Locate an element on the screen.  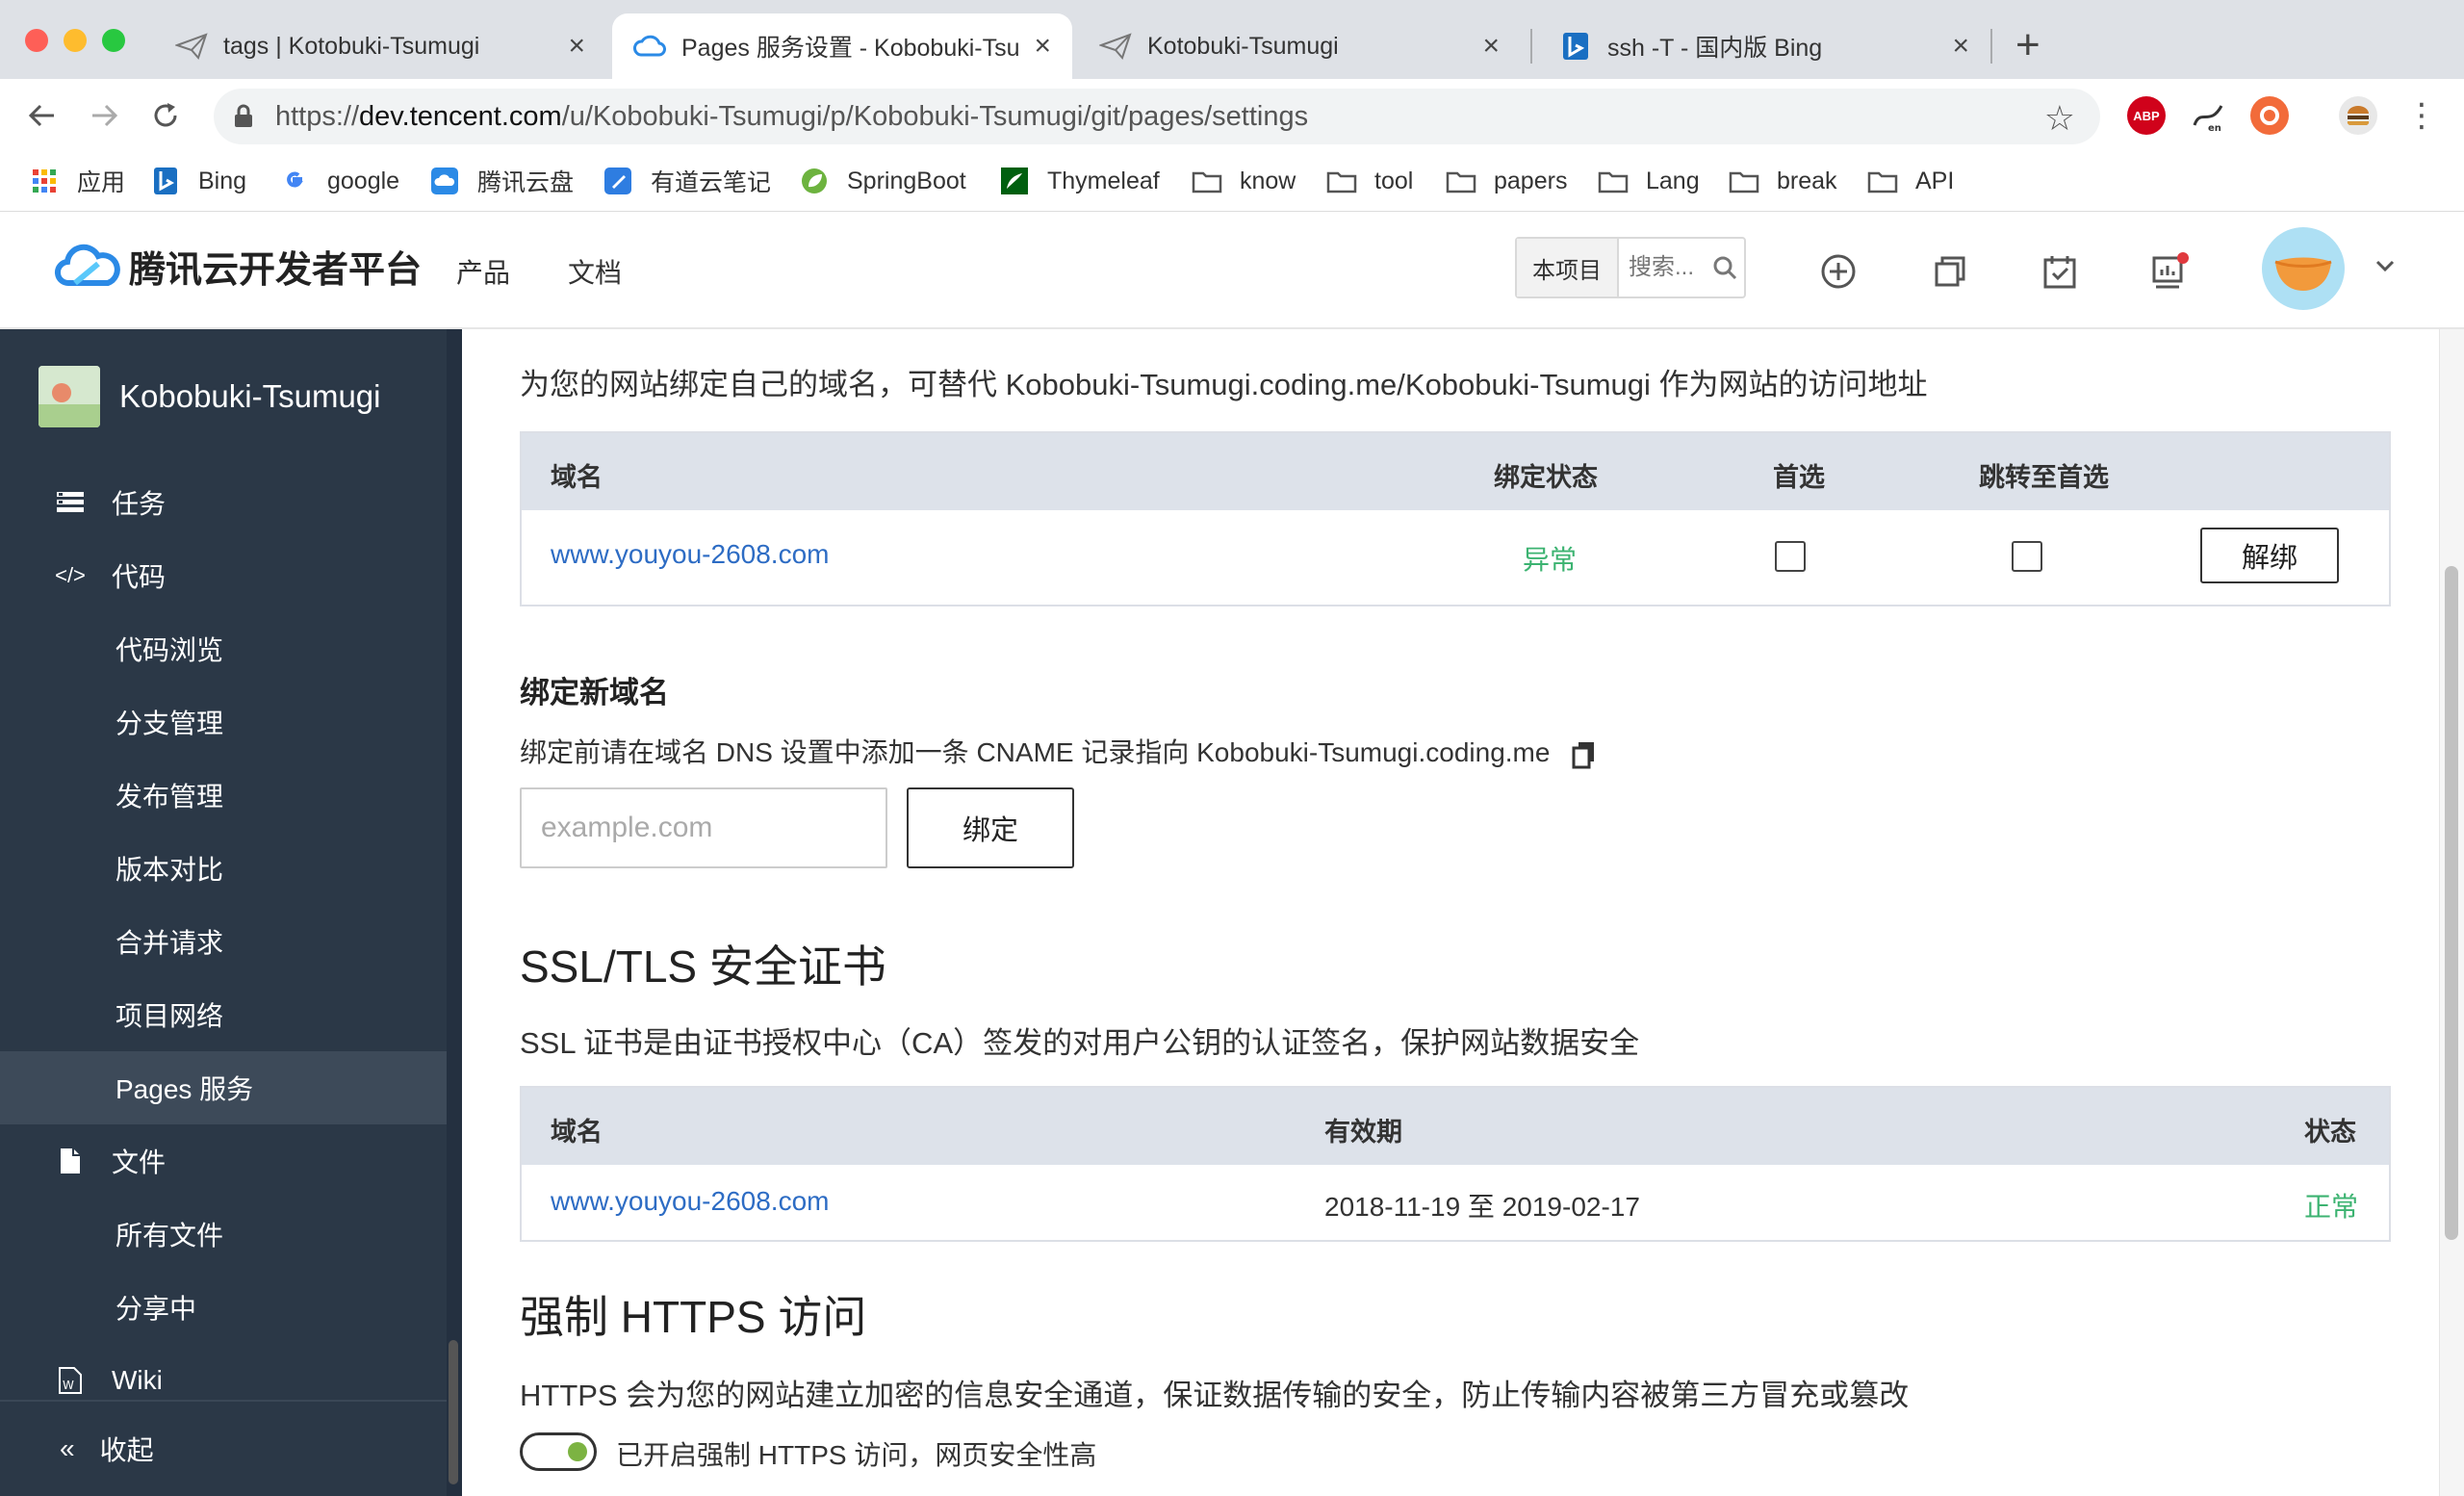
sidebar-item-pages: Pages 服务 is located at coordinates (223, 1087).